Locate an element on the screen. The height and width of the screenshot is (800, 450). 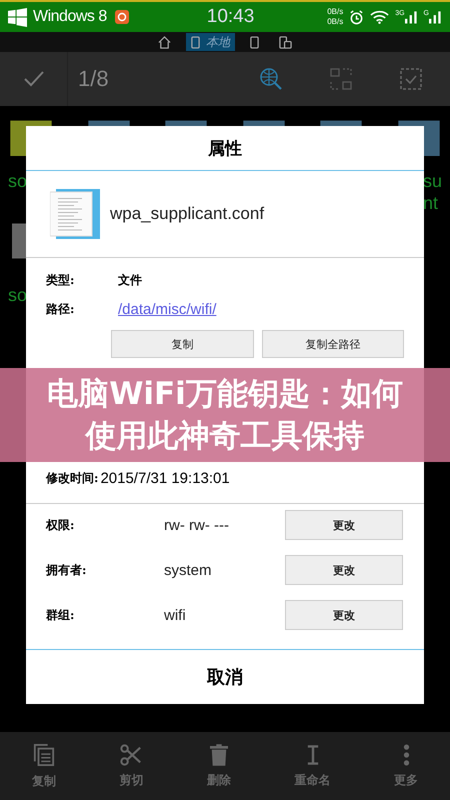
toolbar-button: 重命名 is located at coordinates (312, 766).